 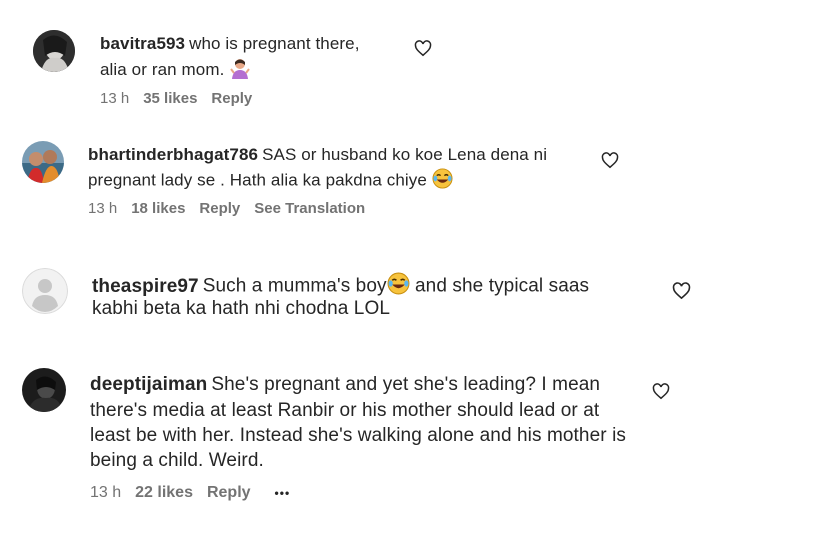 I want to click on comment-text: SAS or husband ko koe Lena dena ni, so click(x=405, y=154).